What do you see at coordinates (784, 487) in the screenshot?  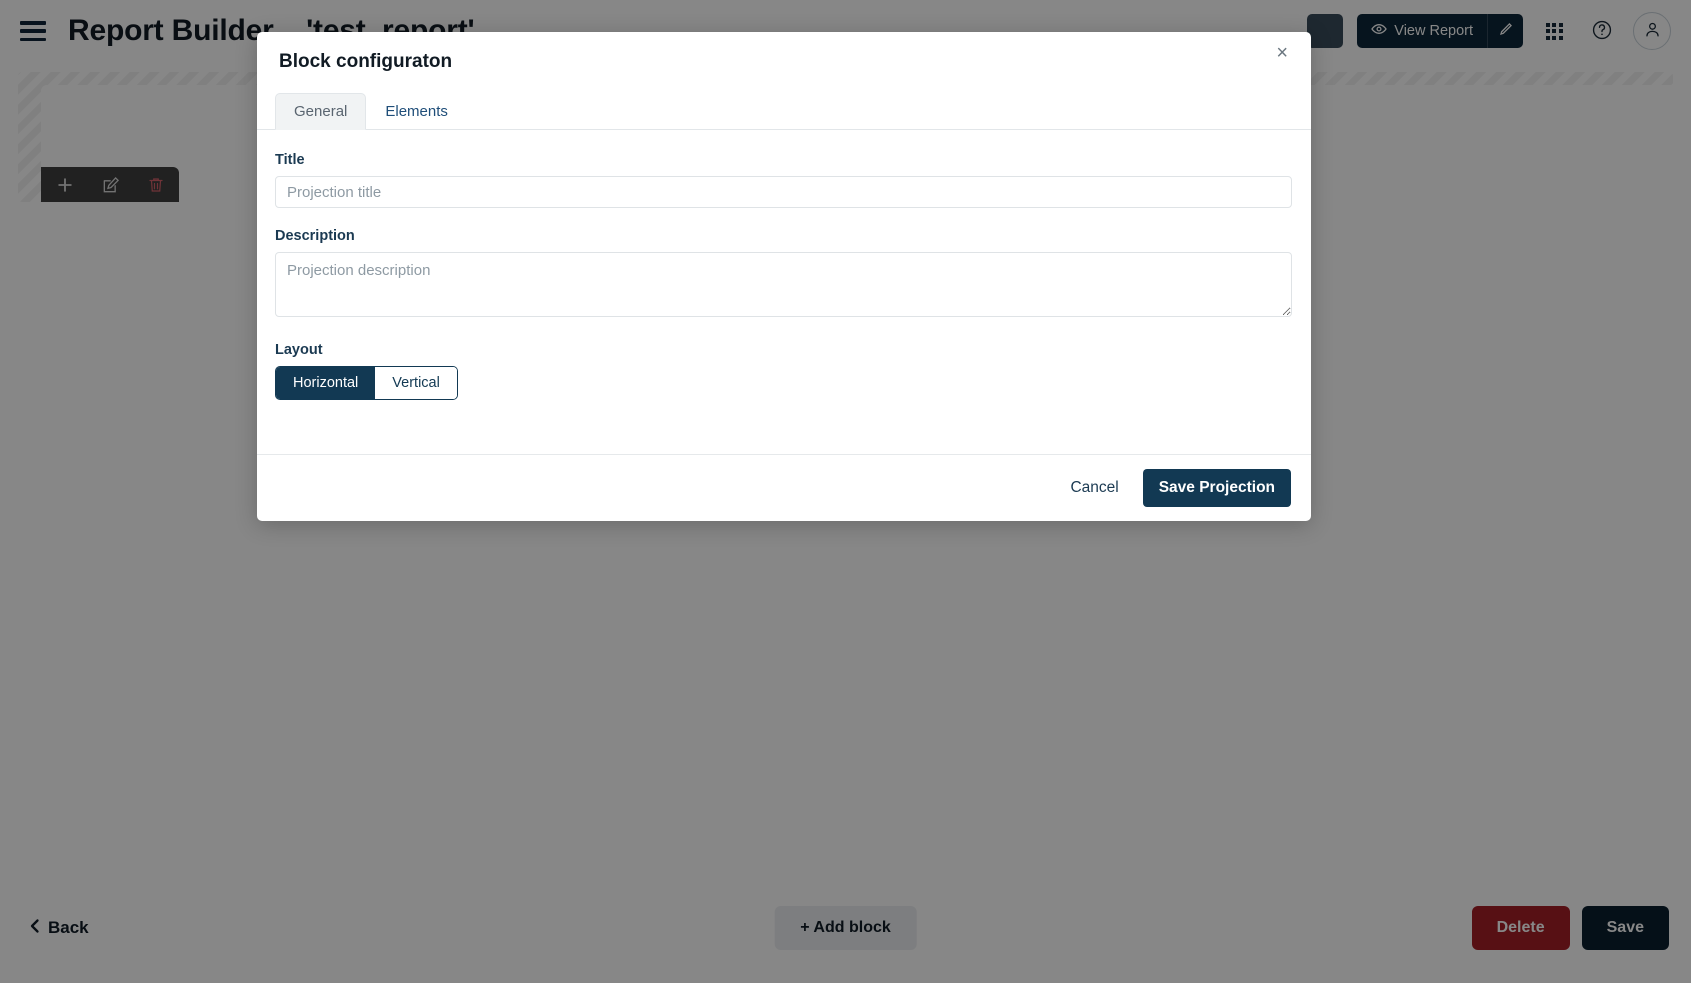 I see `modal-footer: Cancel Save Projection` at bounding box center [784, 487].